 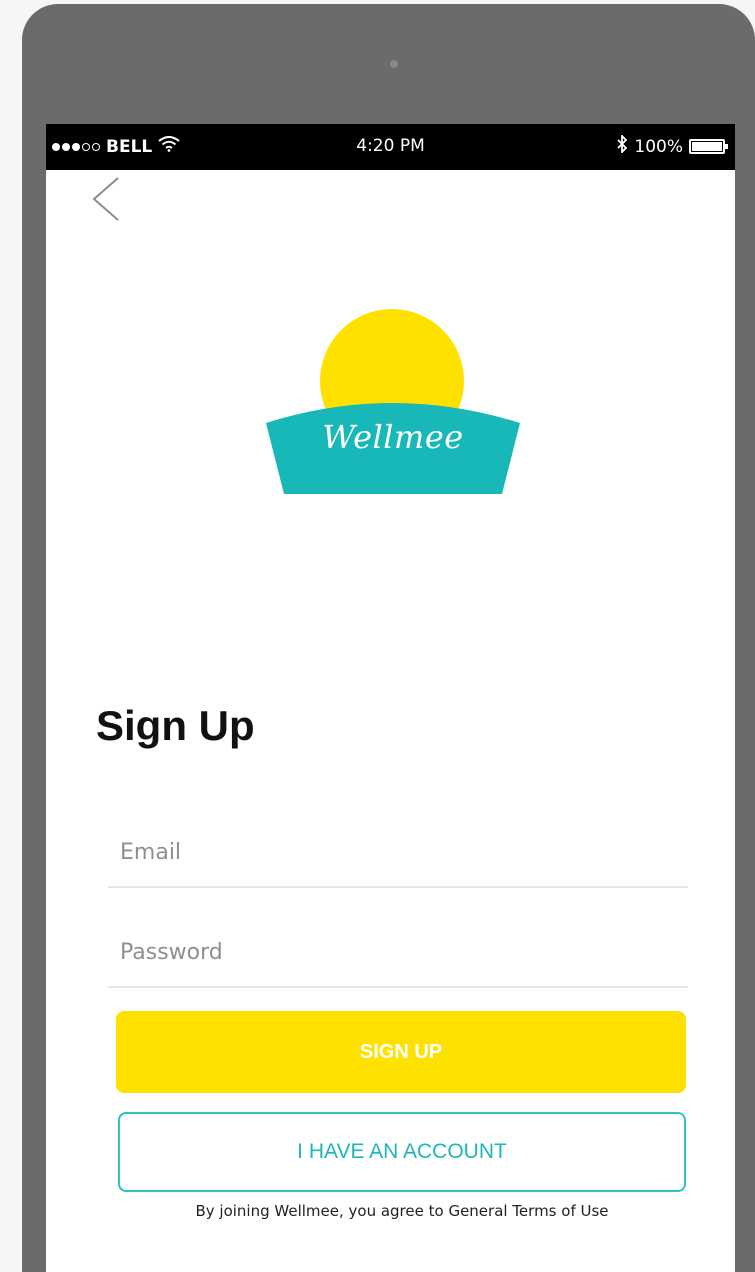 What do you see at coordinates (402, 1152) in the screenshot?
I see `have-account-button: I HAVE AN ACCOUNT` at bounding box center [402, 1152].